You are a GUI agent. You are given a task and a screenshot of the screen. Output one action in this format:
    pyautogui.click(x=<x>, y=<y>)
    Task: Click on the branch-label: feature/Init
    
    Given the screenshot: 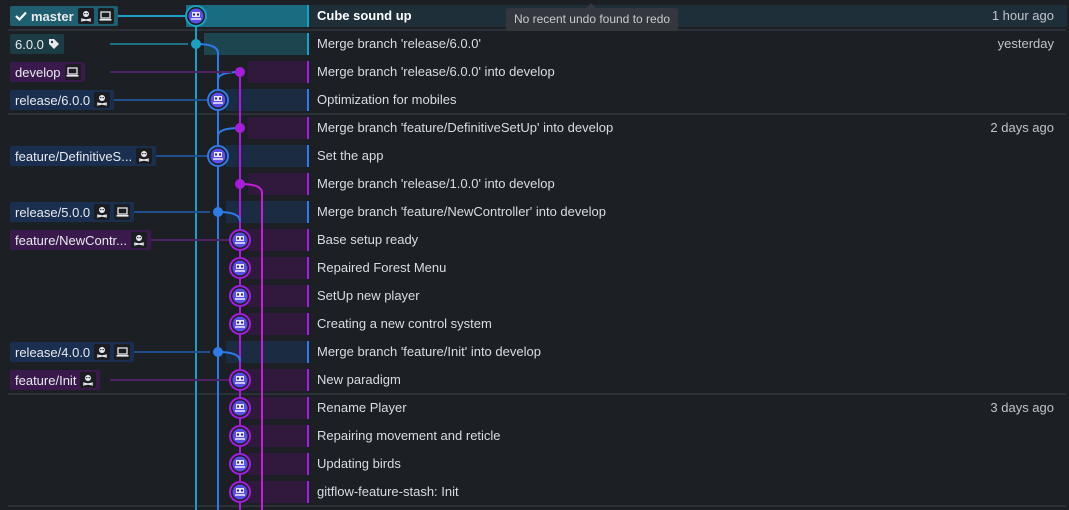 What is the action you would take?
    pyautogui.click(x=55, y=380)
    